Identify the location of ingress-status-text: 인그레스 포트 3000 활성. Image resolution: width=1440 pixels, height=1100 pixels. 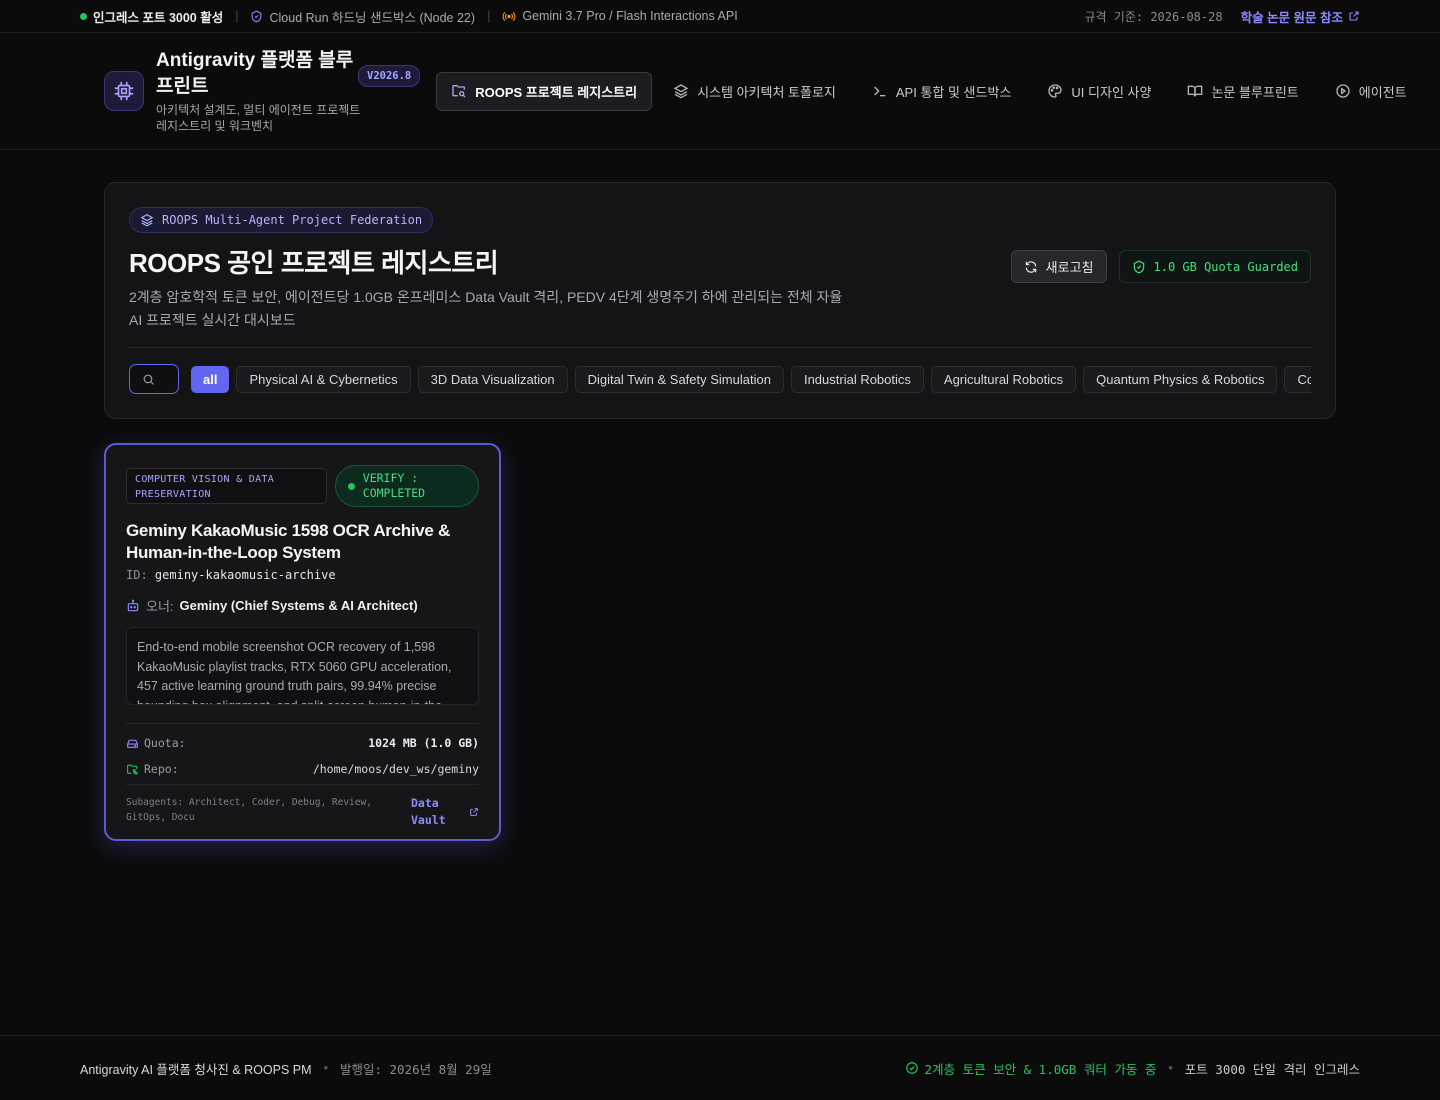
(158, 17).